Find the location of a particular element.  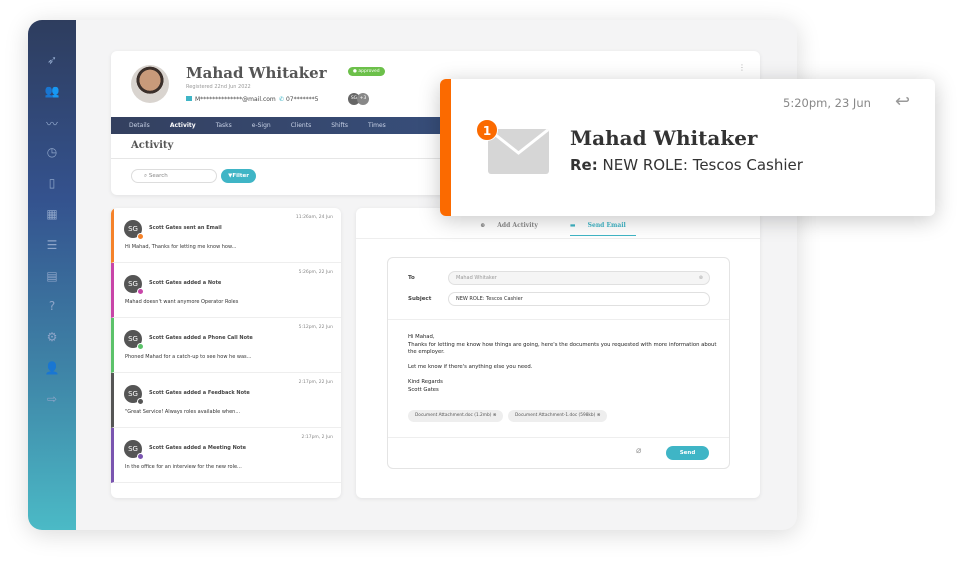

send-button: Send is located at coordinates (687, 453).